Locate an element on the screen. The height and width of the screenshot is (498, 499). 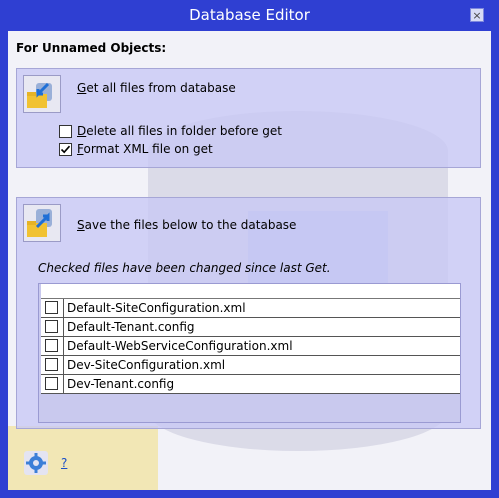
get-files-accel: G is located at coordinates (82, 88).